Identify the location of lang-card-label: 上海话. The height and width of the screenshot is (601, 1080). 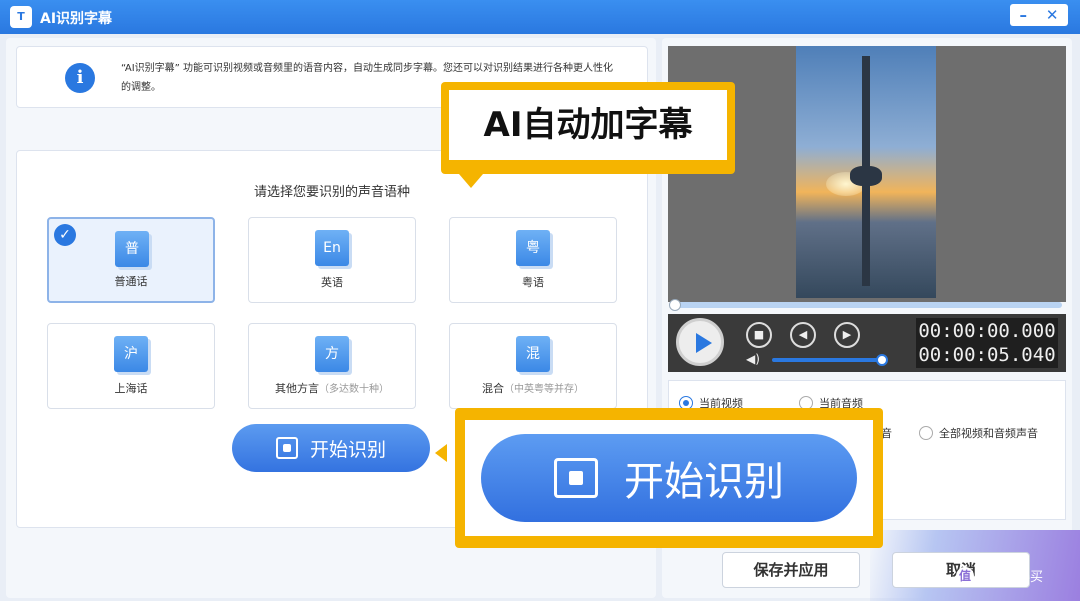
(131, 388).